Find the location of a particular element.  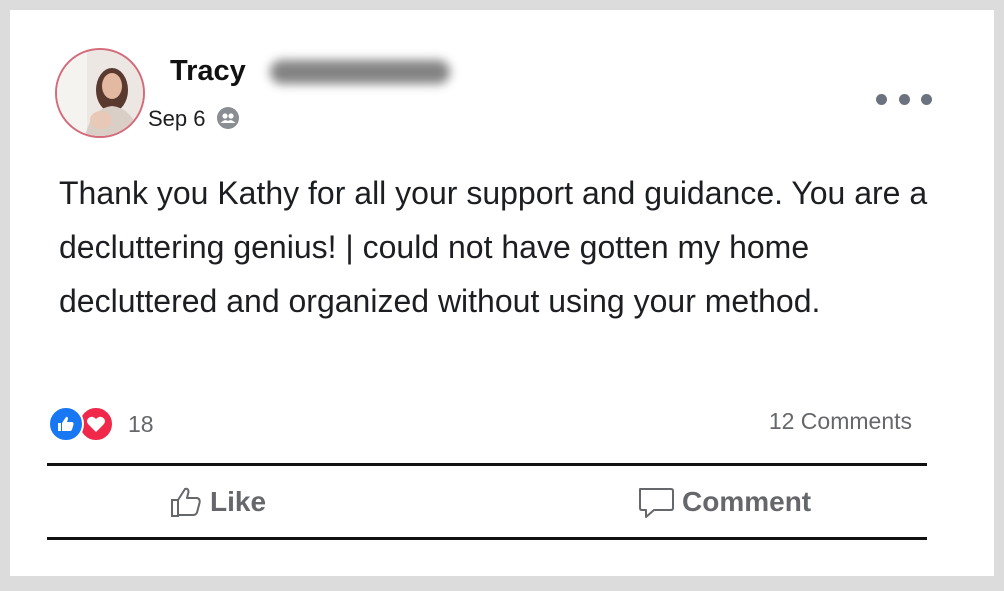

comment-button: Comment is located at coordinates (723, 502).